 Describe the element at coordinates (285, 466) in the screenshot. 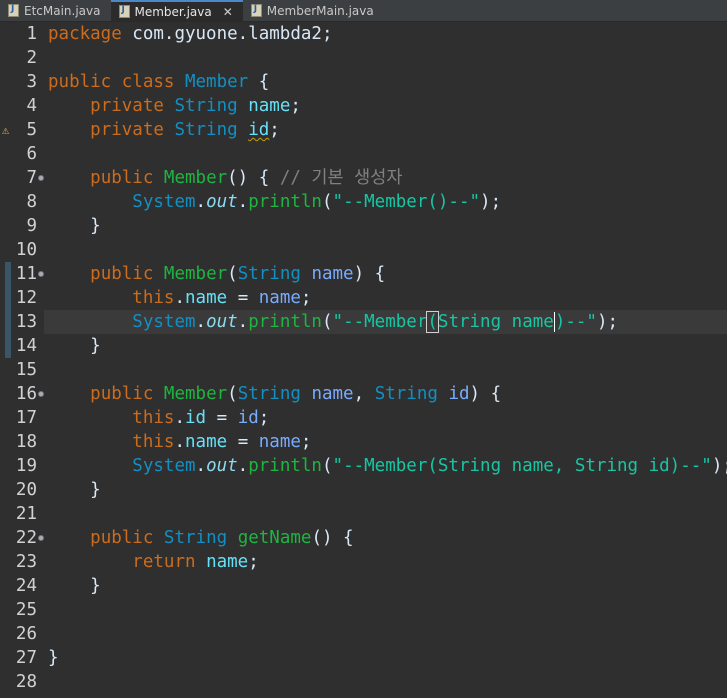

I see `code-token: println` at that location.